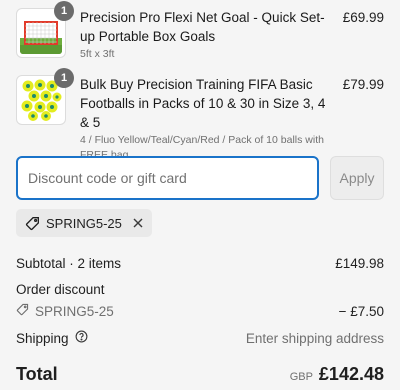 The image size is (400, 390). I want to click on currency-code: GBP, so click(301, 377).